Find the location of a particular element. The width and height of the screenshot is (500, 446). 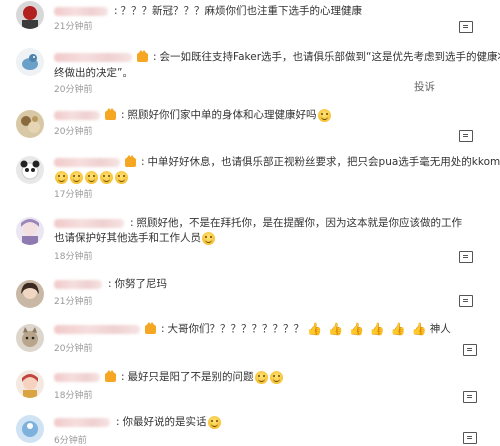

comment-trail-text: 神人 is located at coordinates (440, 329).